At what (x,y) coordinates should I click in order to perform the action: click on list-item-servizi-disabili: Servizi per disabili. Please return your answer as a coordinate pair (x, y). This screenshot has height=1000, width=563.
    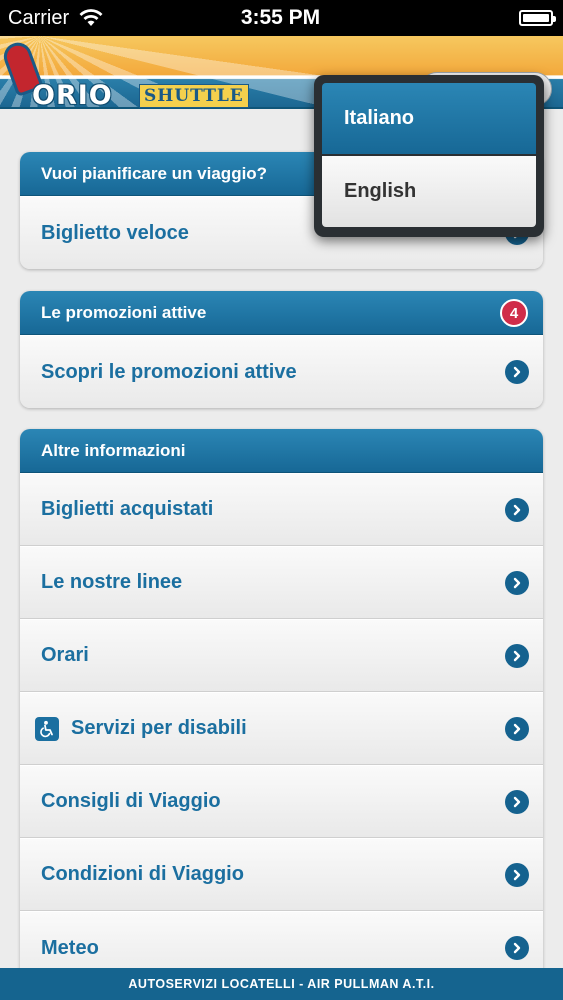
    Looking at the image, I should click on (281, 728).